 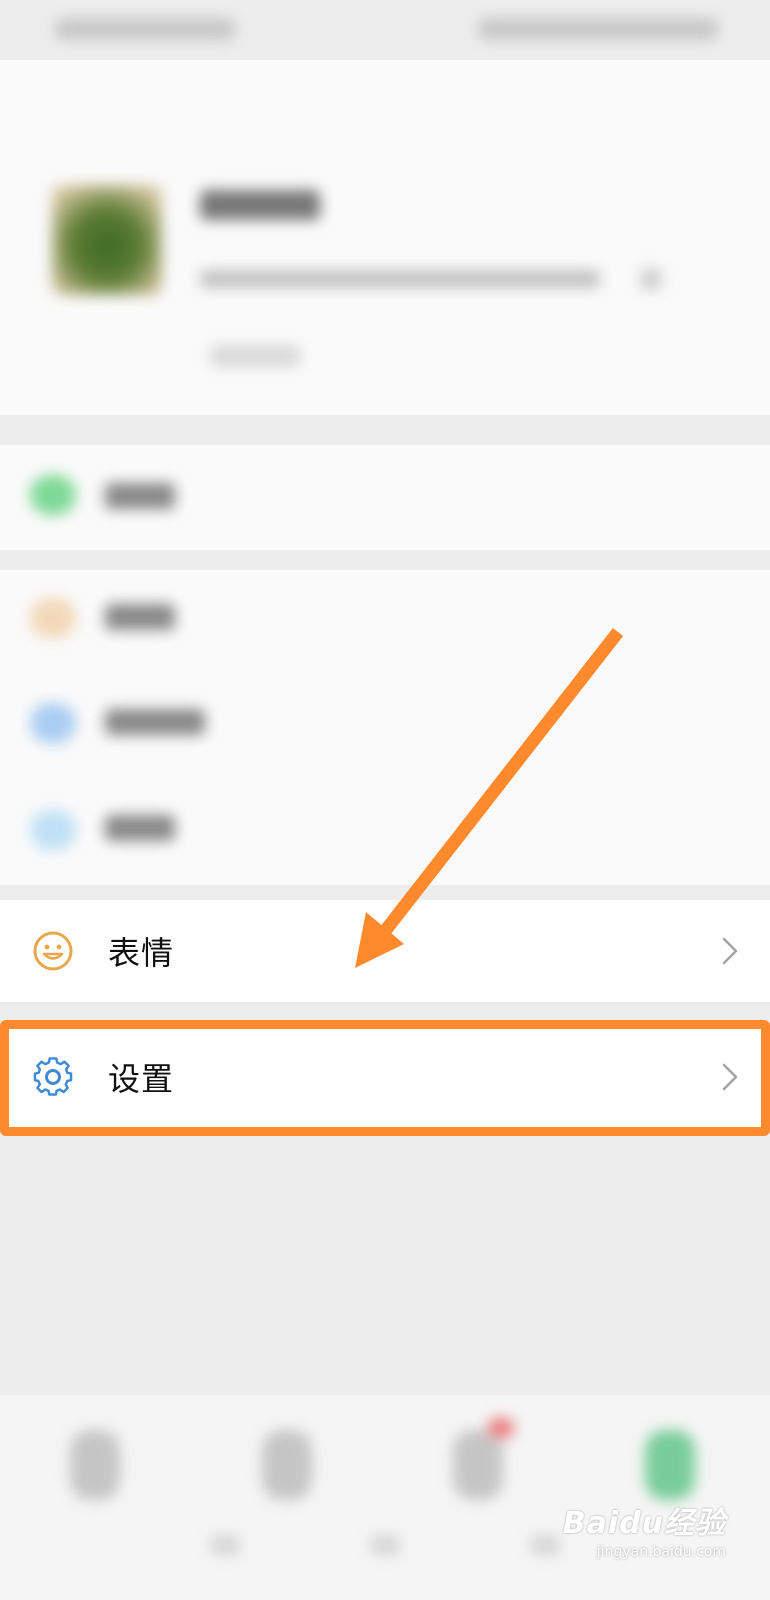 I want to click on watermark-brand: Baidu经验, so click(x=644, y=1523).